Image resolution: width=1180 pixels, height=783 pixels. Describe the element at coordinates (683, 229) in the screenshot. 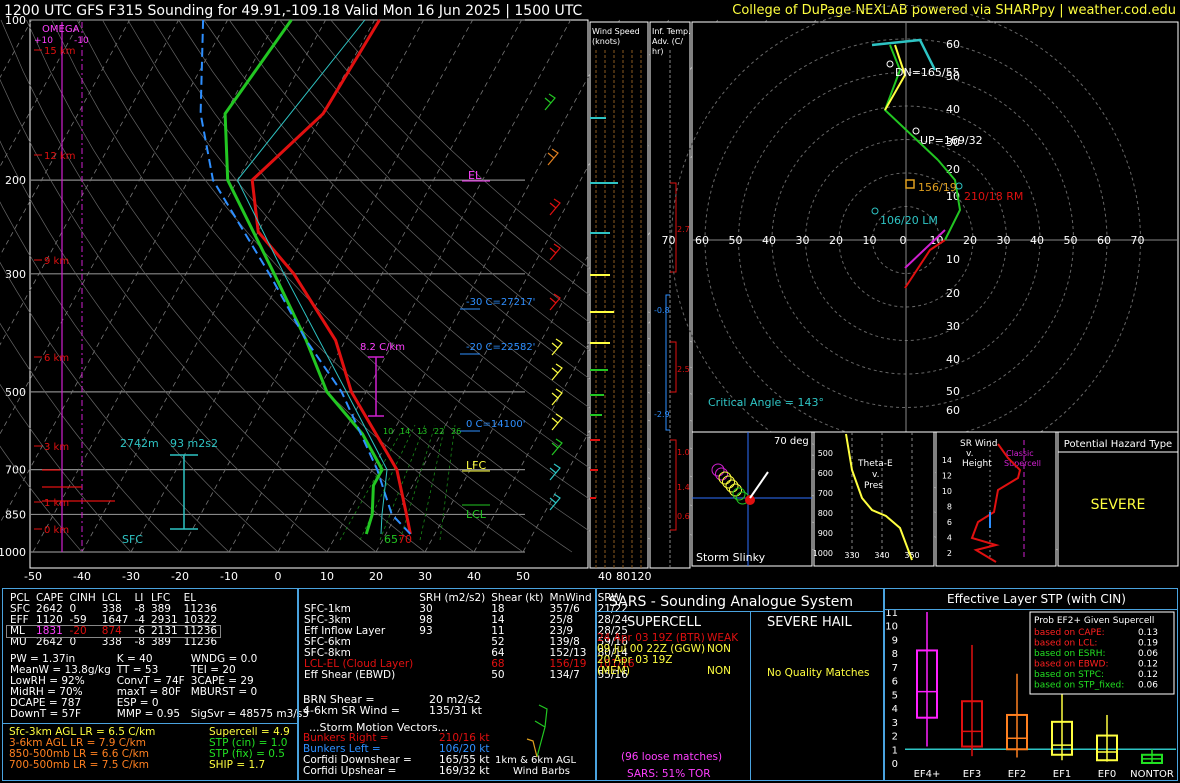

I see `temp-adv-label: 2.7` at that location.